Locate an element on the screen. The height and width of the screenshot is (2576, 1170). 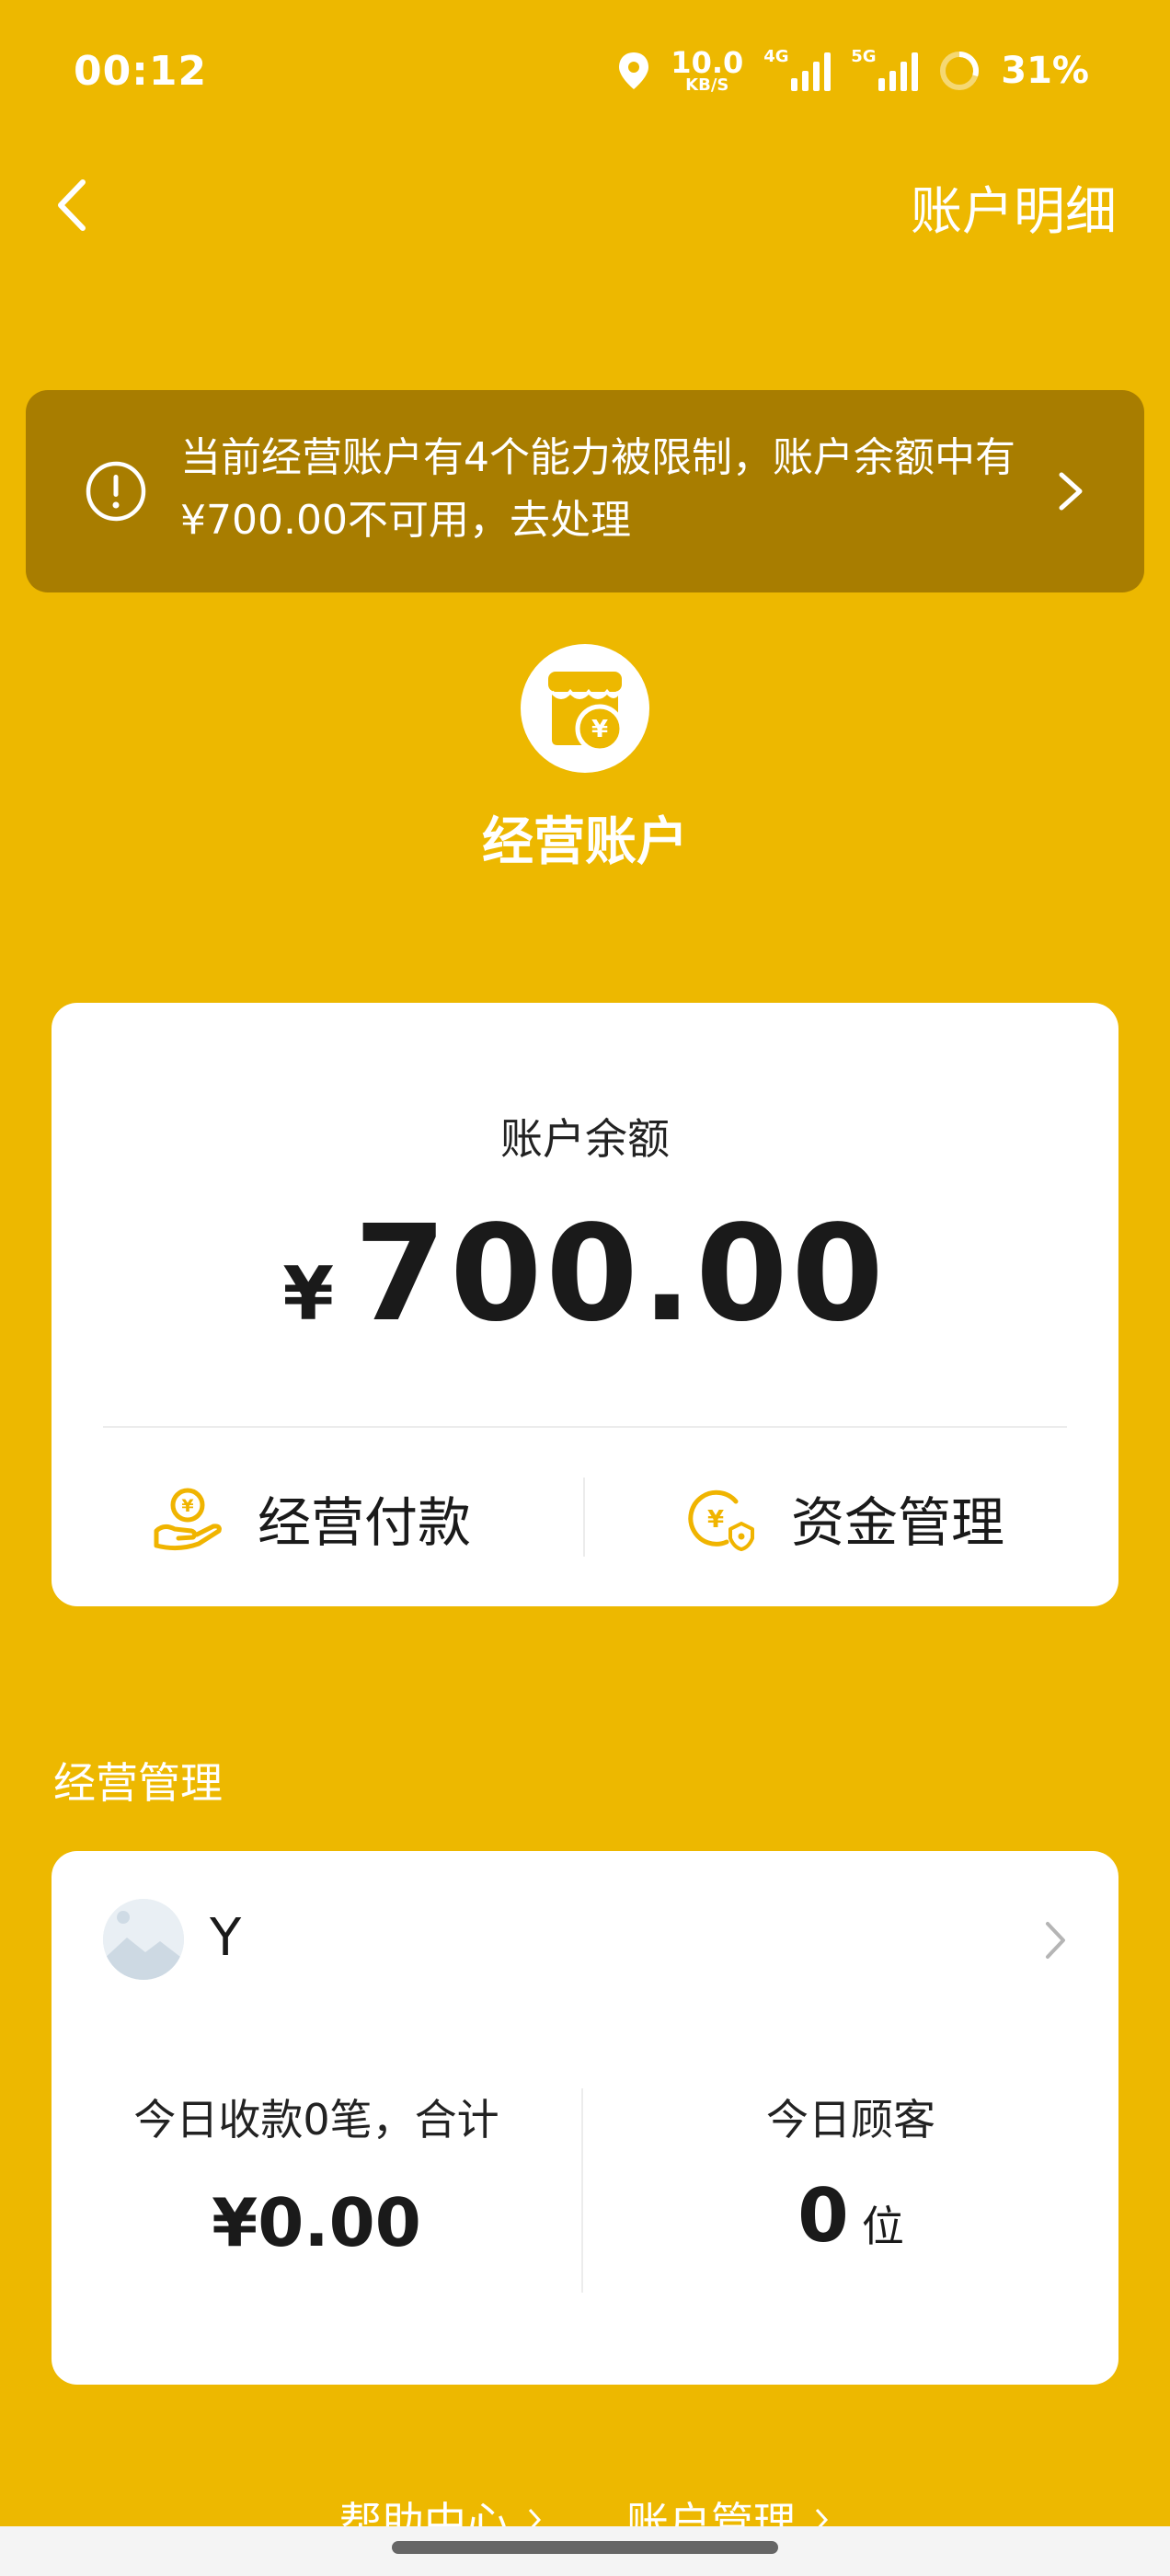
restriction-alert-banner: 当前经营账户有4个能力被限制，账户余额中有¥700.00不可用，去处理 is located at coordinates (585, 491).